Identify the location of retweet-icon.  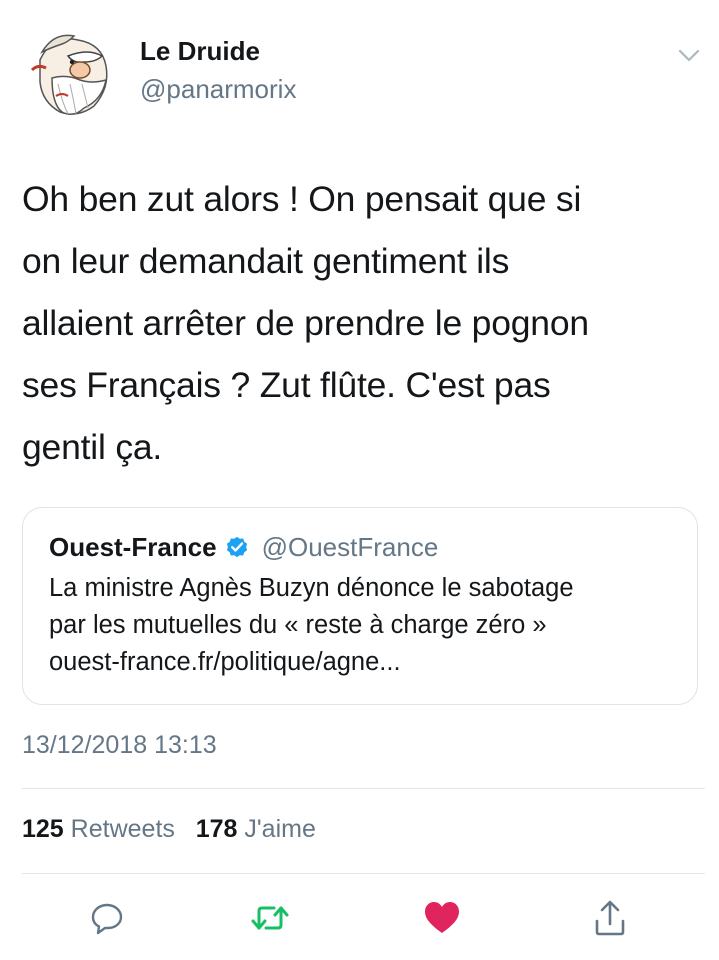
(270, 918).